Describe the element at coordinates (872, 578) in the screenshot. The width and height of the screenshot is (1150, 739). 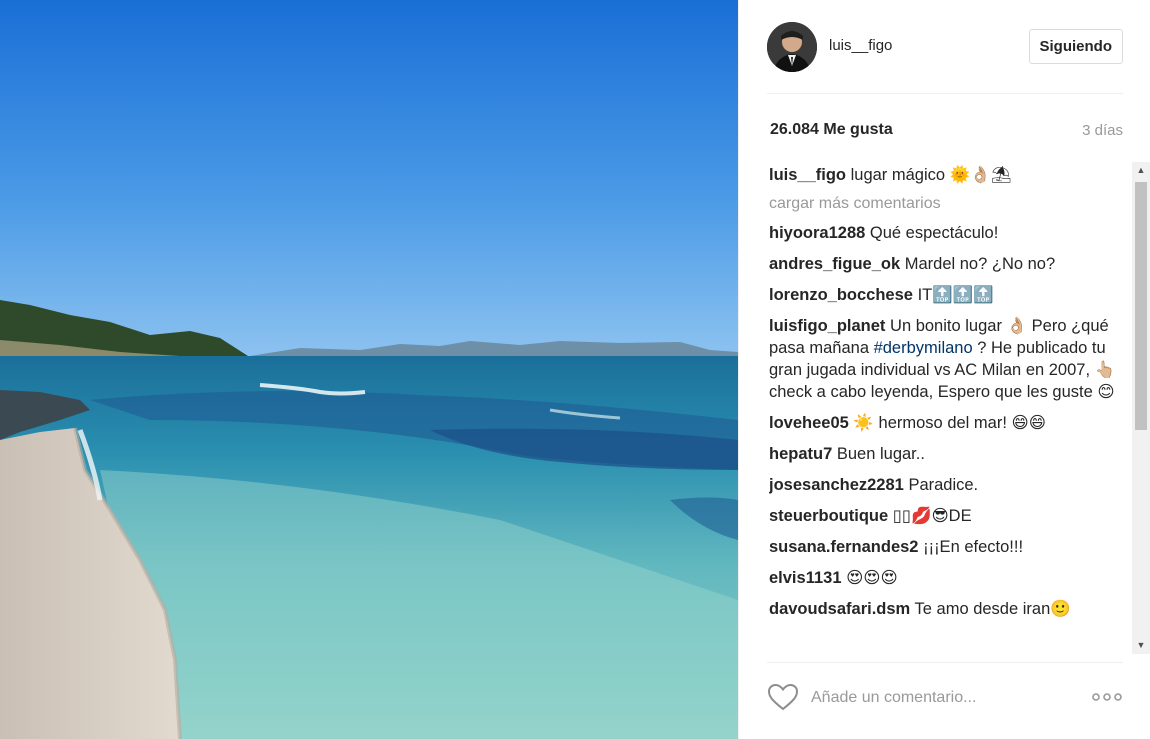
I see `comment-text: 😍😍😍` at that location.